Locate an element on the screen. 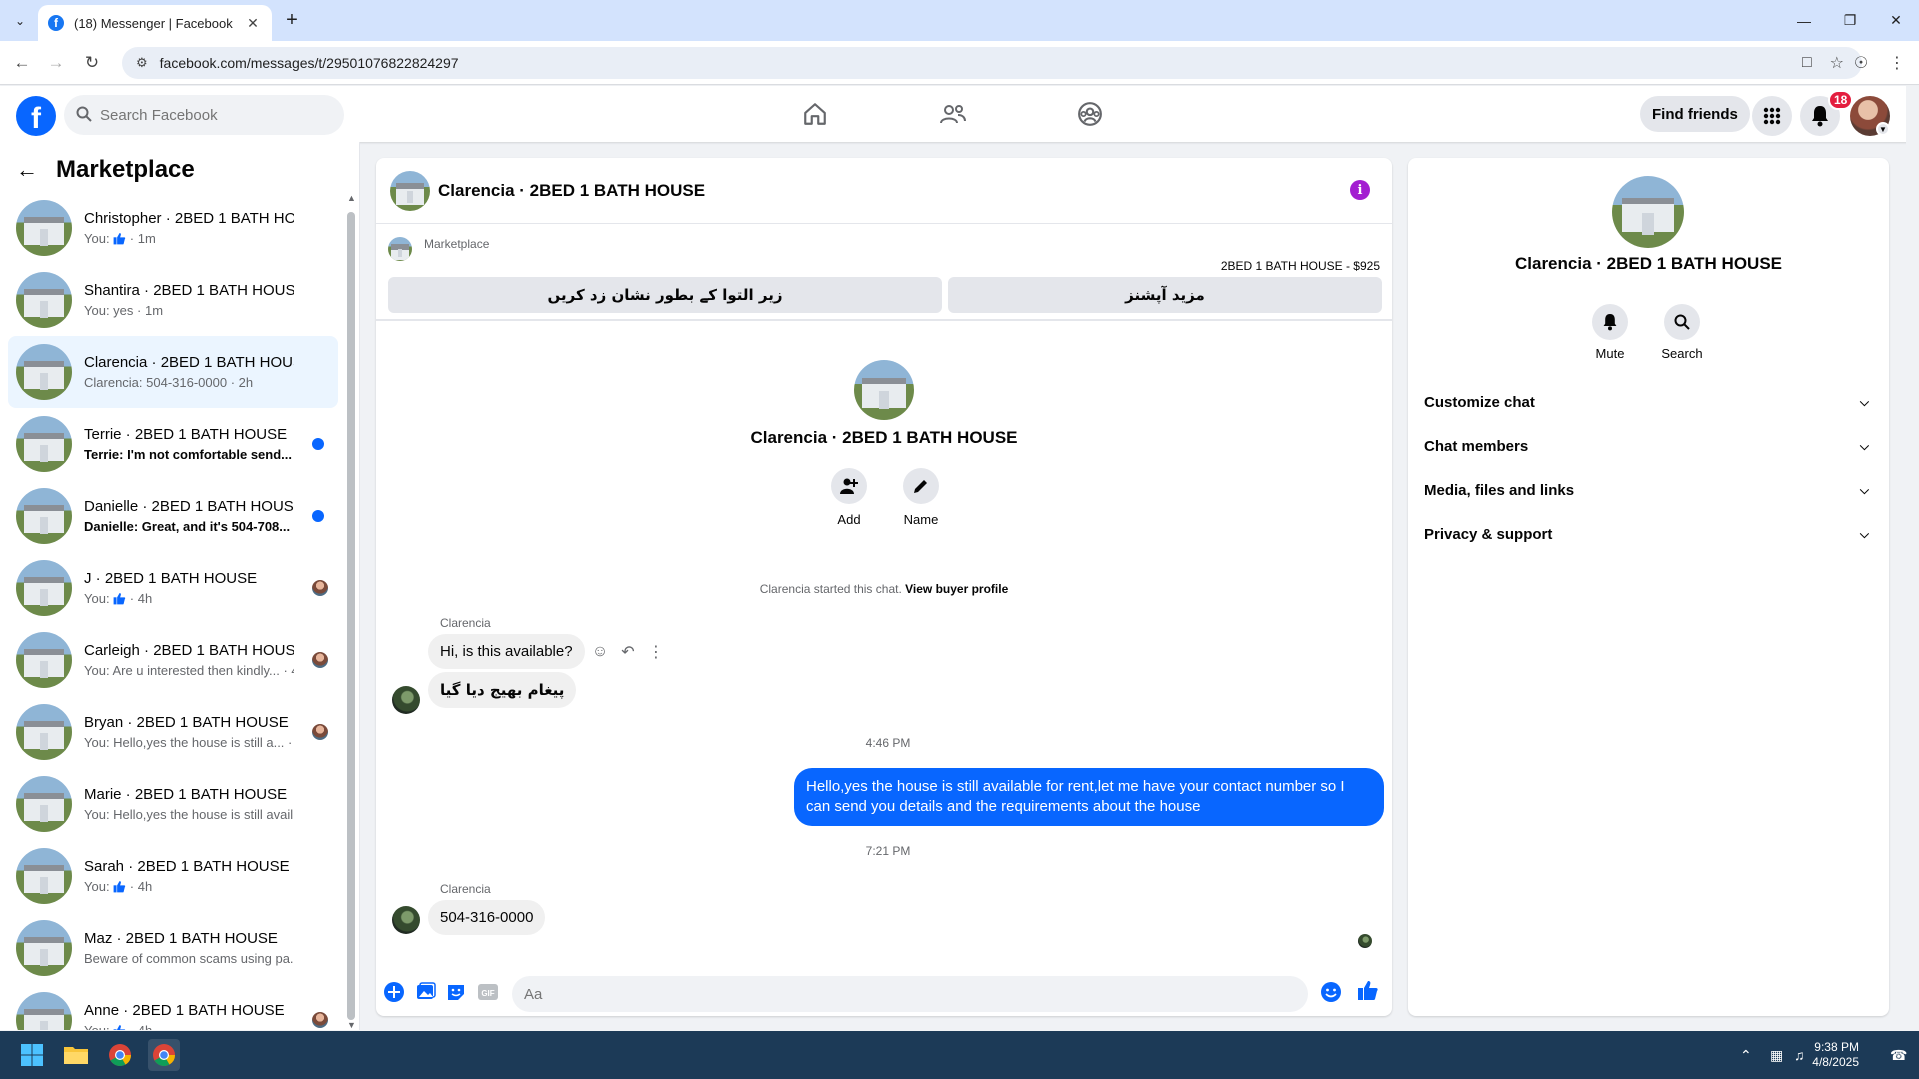 Image resolution: width=1919 pixels, height=1079 pixels. home-icon is located at coordinates (815, 114).